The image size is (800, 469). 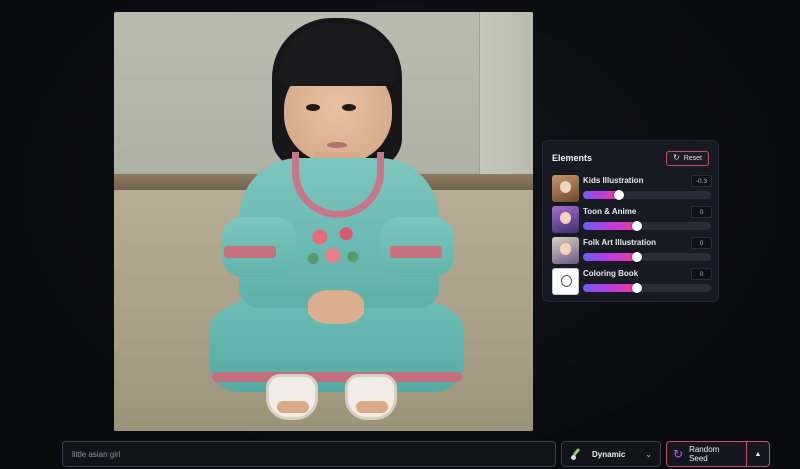 I want to click on element-label: Coloring Book, so click(x=611, y=273).